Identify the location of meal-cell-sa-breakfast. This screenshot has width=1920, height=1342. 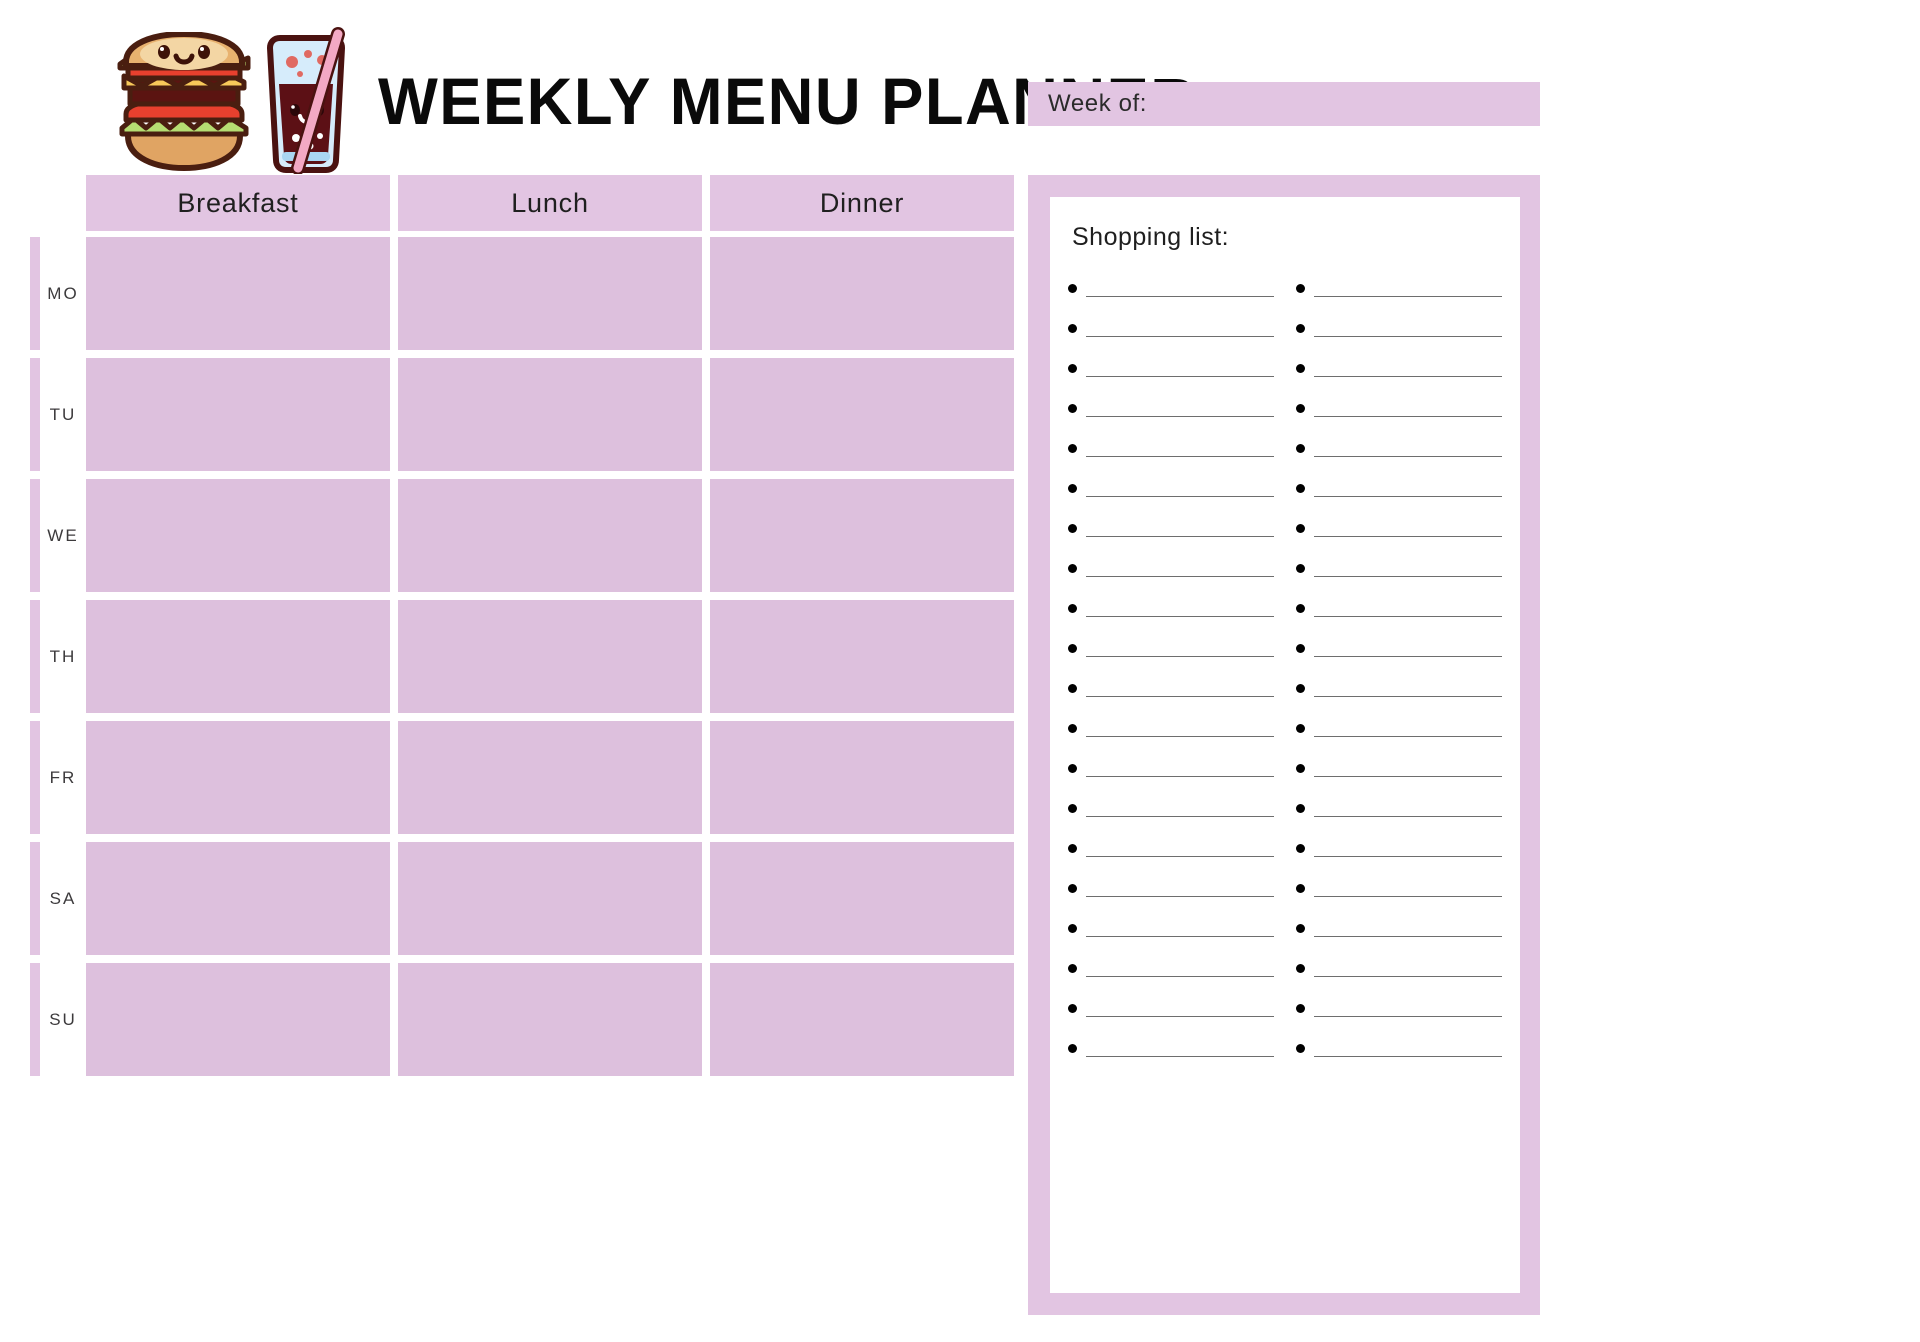
(238, 898).